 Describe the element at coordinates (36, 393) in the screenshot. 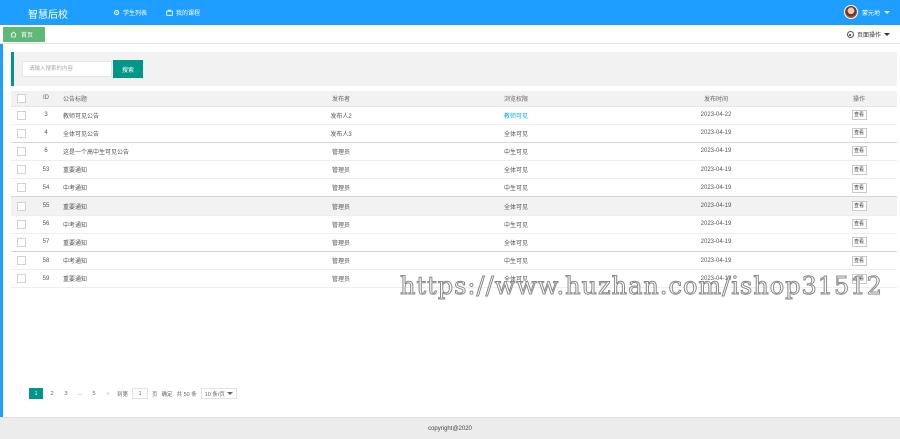

I see `page-button-1: 1` at that location.